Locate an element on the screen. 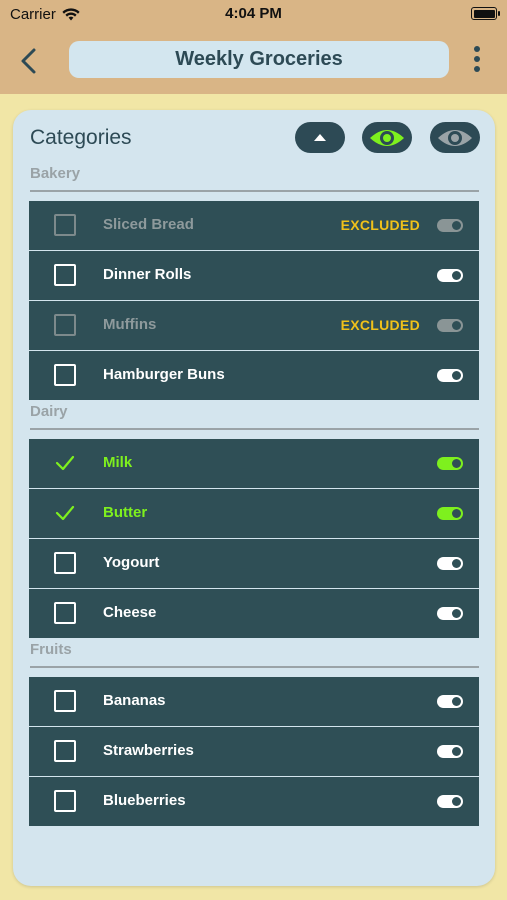 The height and width of the screenshot is (900, 507). item-label: Strawberries is located at coordinates (148, 750).